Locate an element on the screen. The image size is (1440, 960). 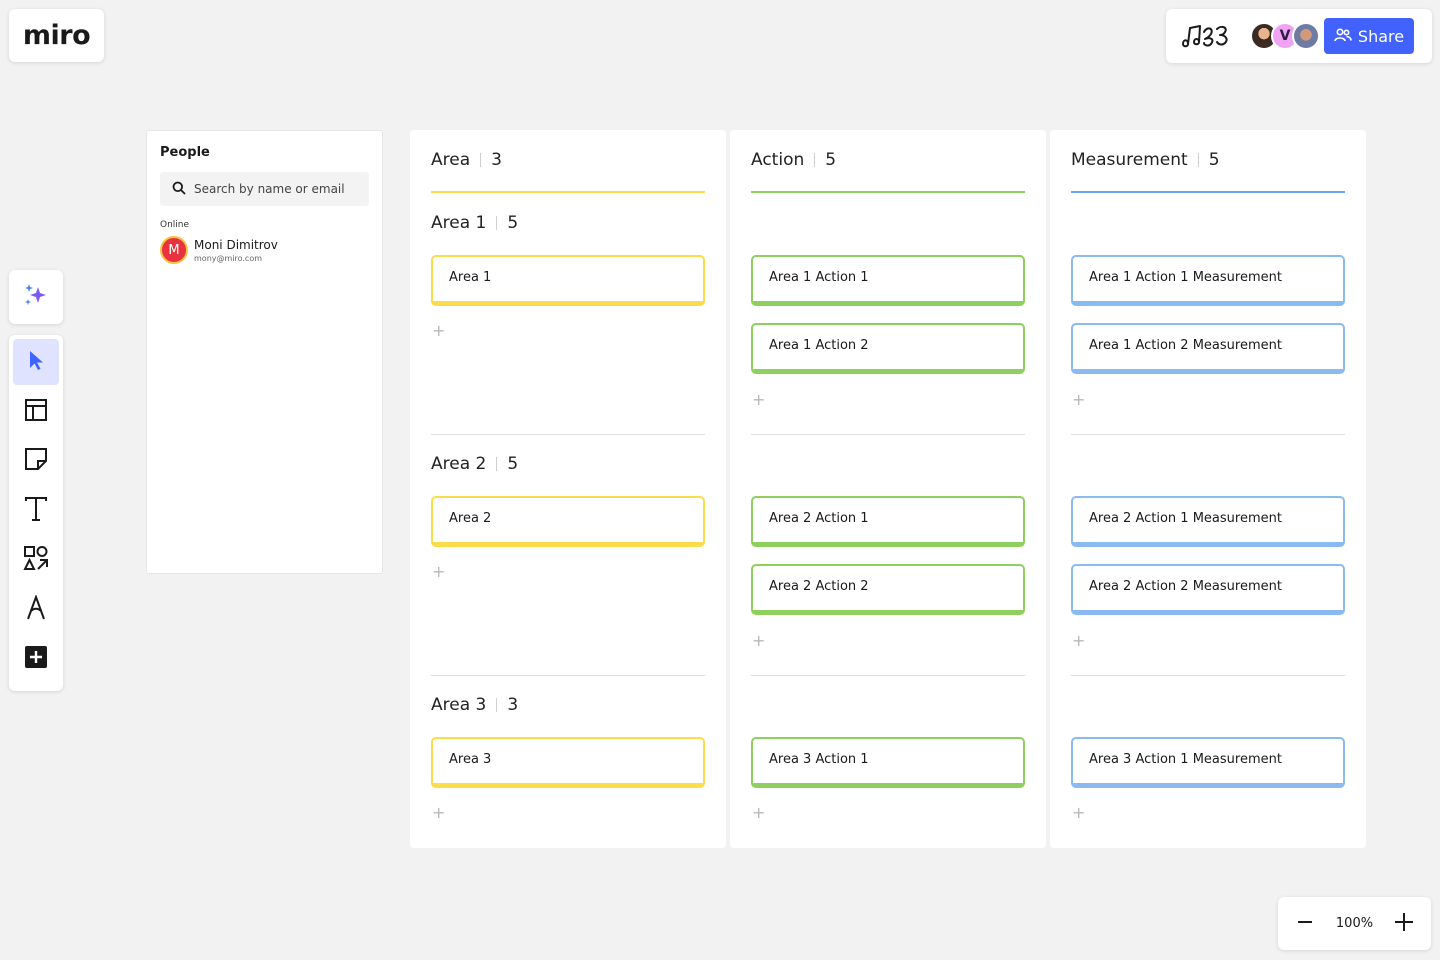
templates-tool is located at coordinates (36, 412).